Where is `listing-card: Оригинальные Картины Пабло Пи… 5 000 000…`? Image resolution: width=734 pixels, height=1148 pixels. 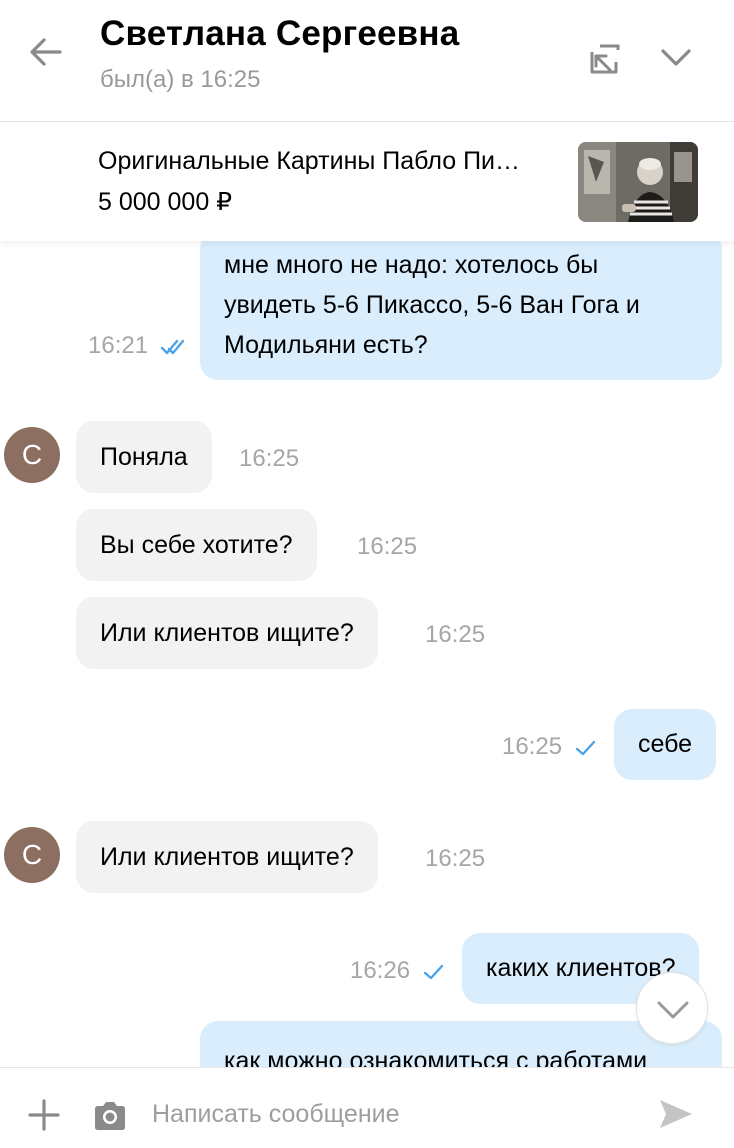 listing-card: Оригинальные Картины Пабло Пи… 5 000 000… is located at coordinates (367, 182).